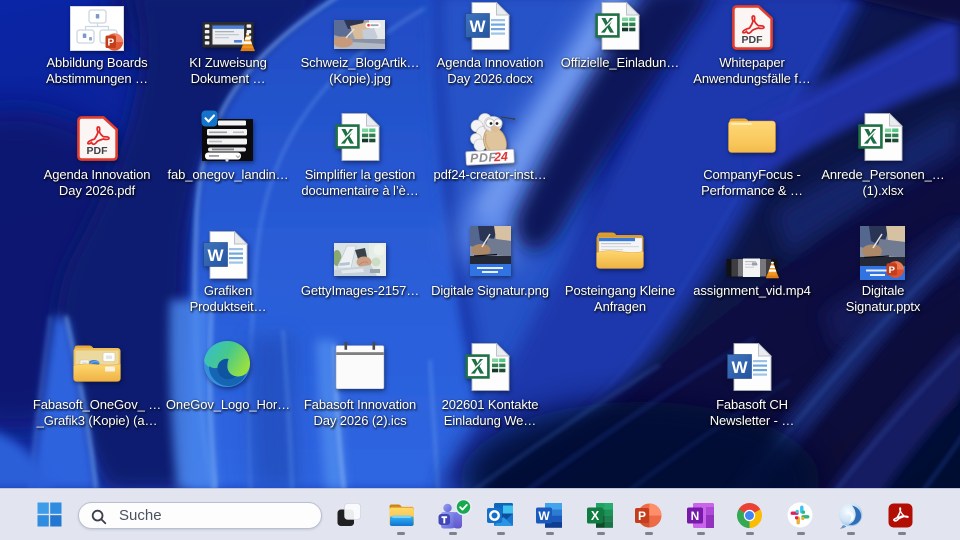 This screenshot has width=960, height=540. Describe the element at coordinates (501, 157) in the screenshot. I see `svg-text: 24` at that location.